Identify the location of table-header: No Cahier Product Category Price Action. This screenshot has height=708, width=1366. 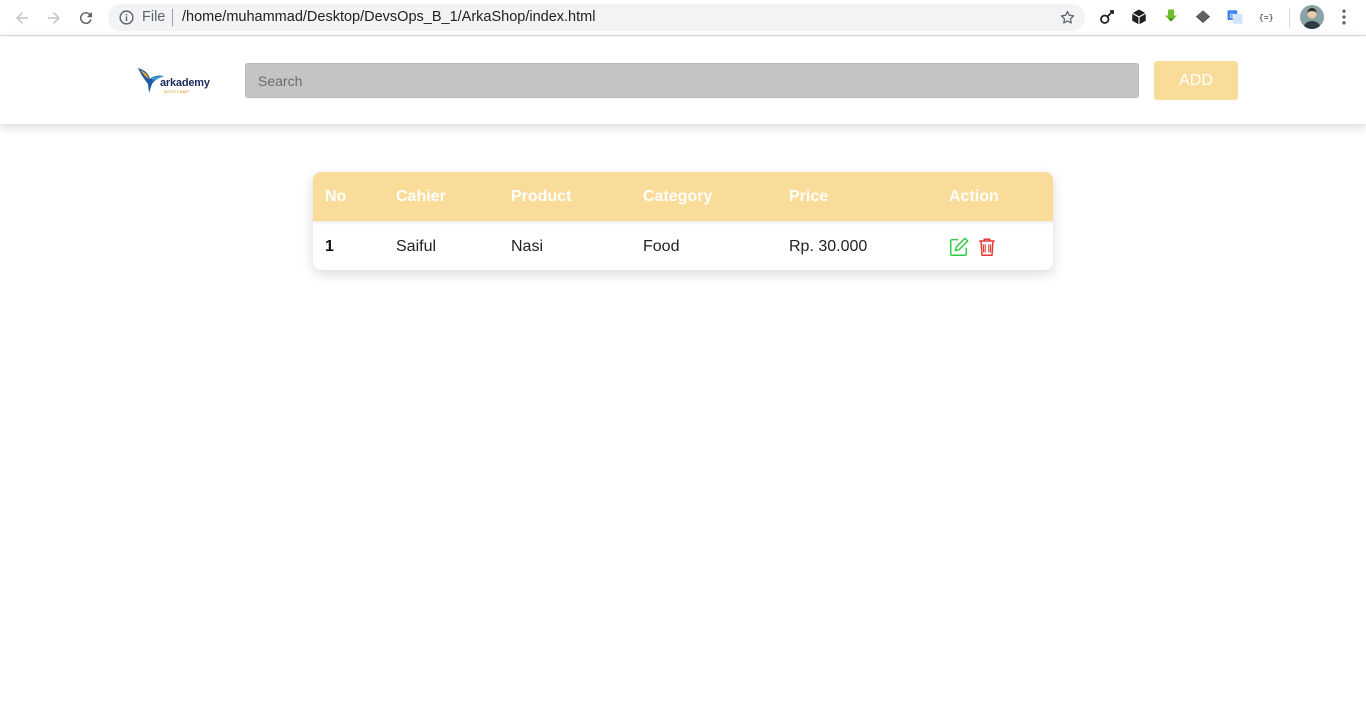
(683, 196).